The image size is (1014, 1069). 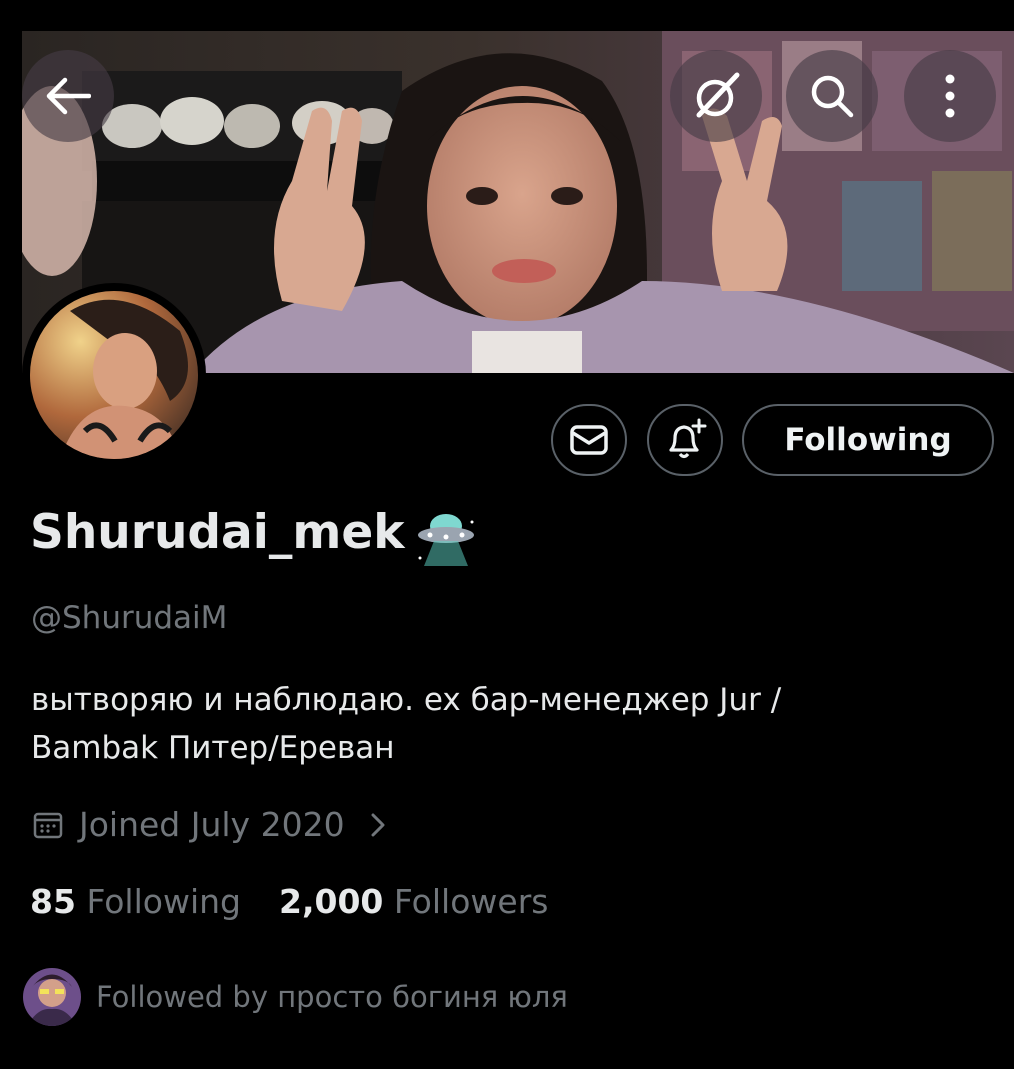 I want to click on avatar-photo, so click(x=114, y=375).